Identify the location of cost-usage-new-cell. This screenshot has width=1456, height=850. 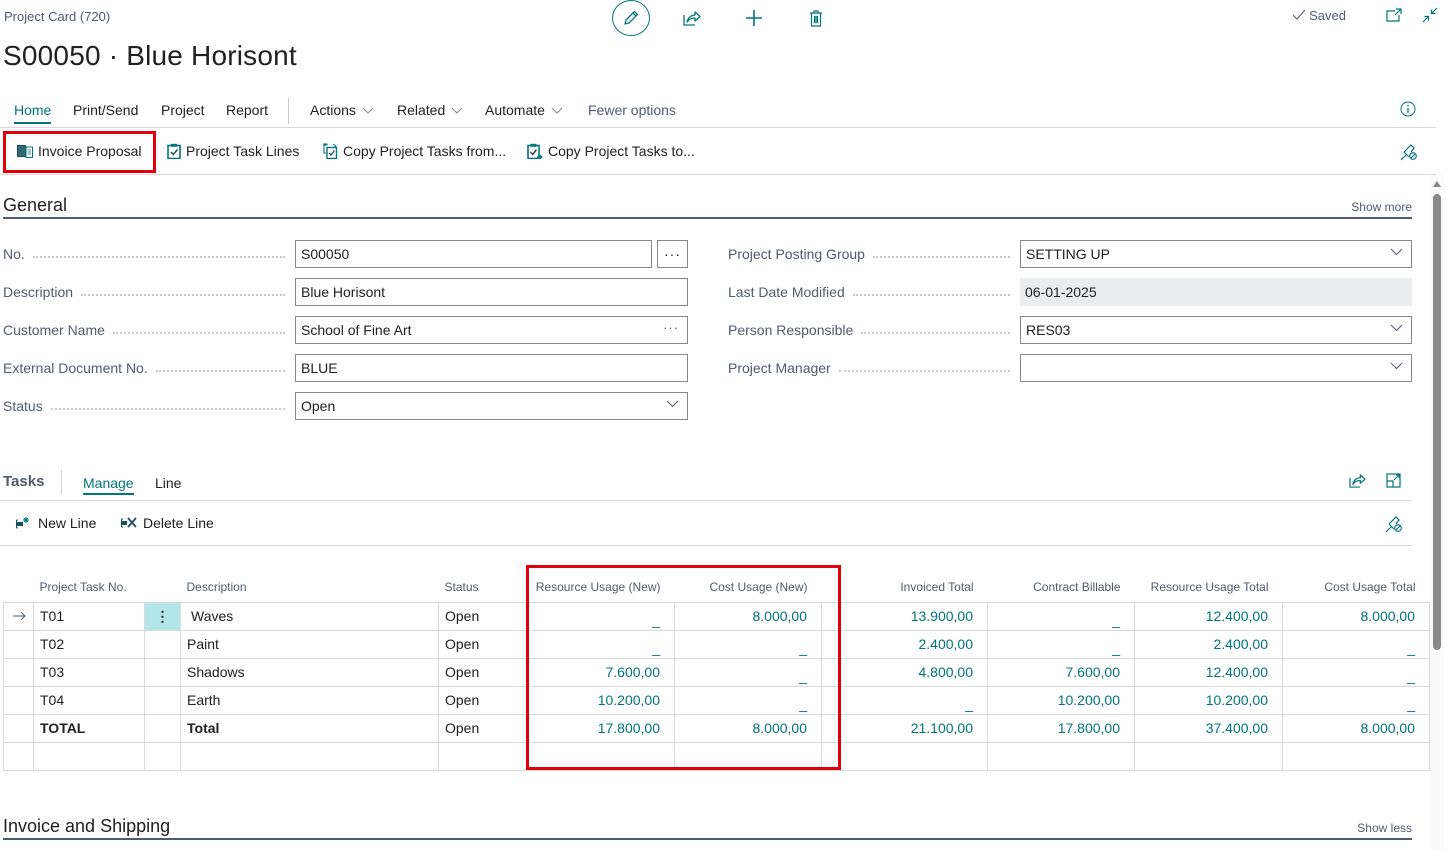
(748, 756).